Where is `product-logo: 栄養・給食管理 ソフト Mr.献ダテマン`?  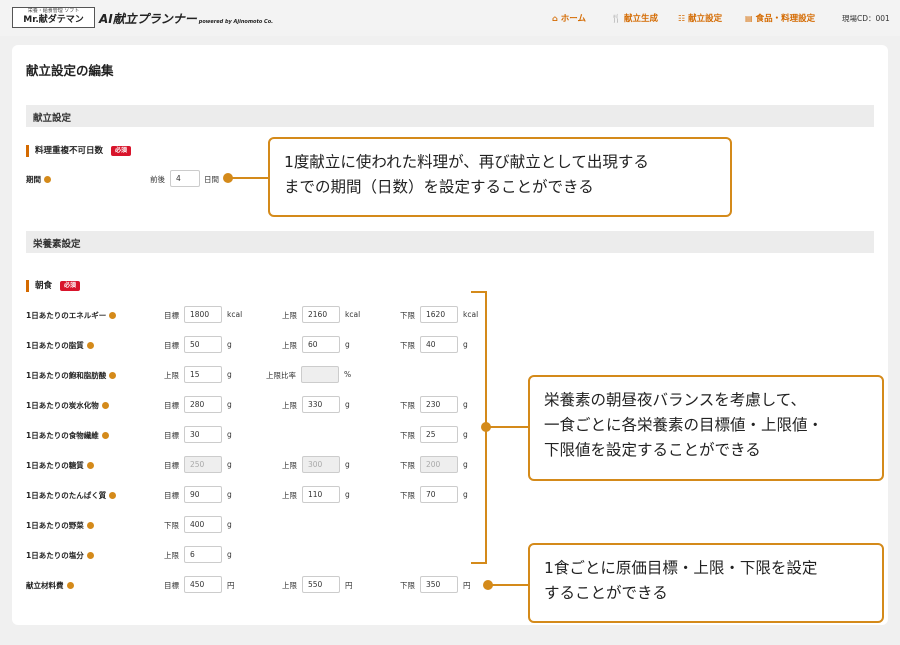 product-logo: 栄養・給食管理 ソフト Mr.献ダテマン is located at coordinates (53, 17).